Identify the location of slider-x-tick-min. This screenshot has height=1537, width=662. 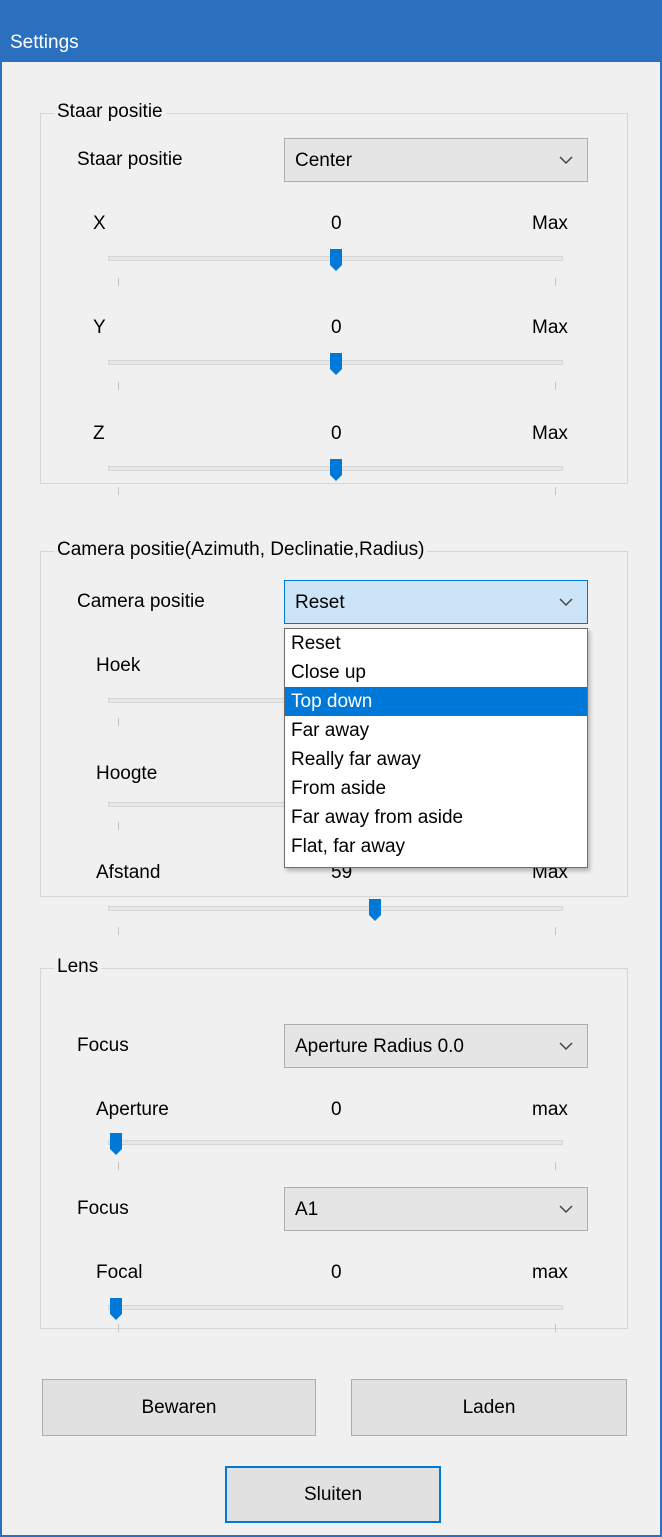
(118, 282).